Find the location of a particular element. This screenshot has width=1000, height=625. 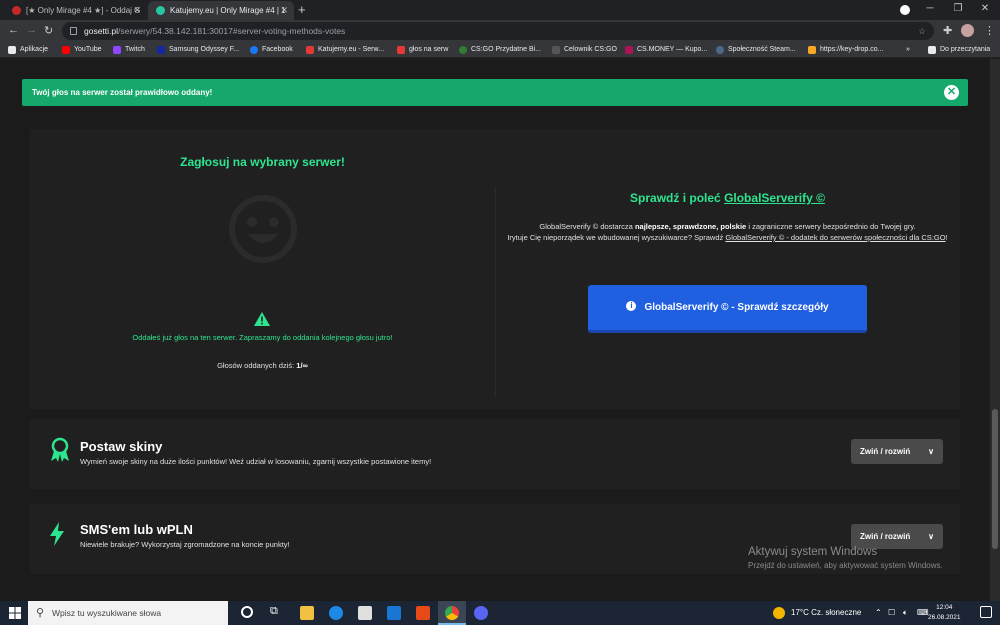

toggle-label: Zwiń / rozwiń is located at coordinates (885, 451).